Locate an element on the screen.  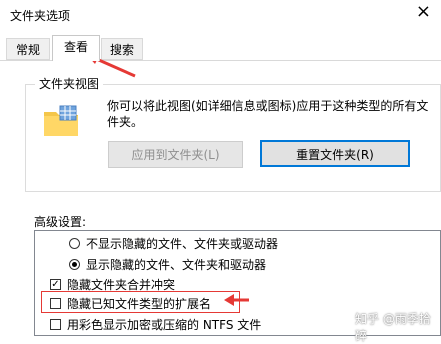
tab-view: 查看 is located at coordinates (76, 48).